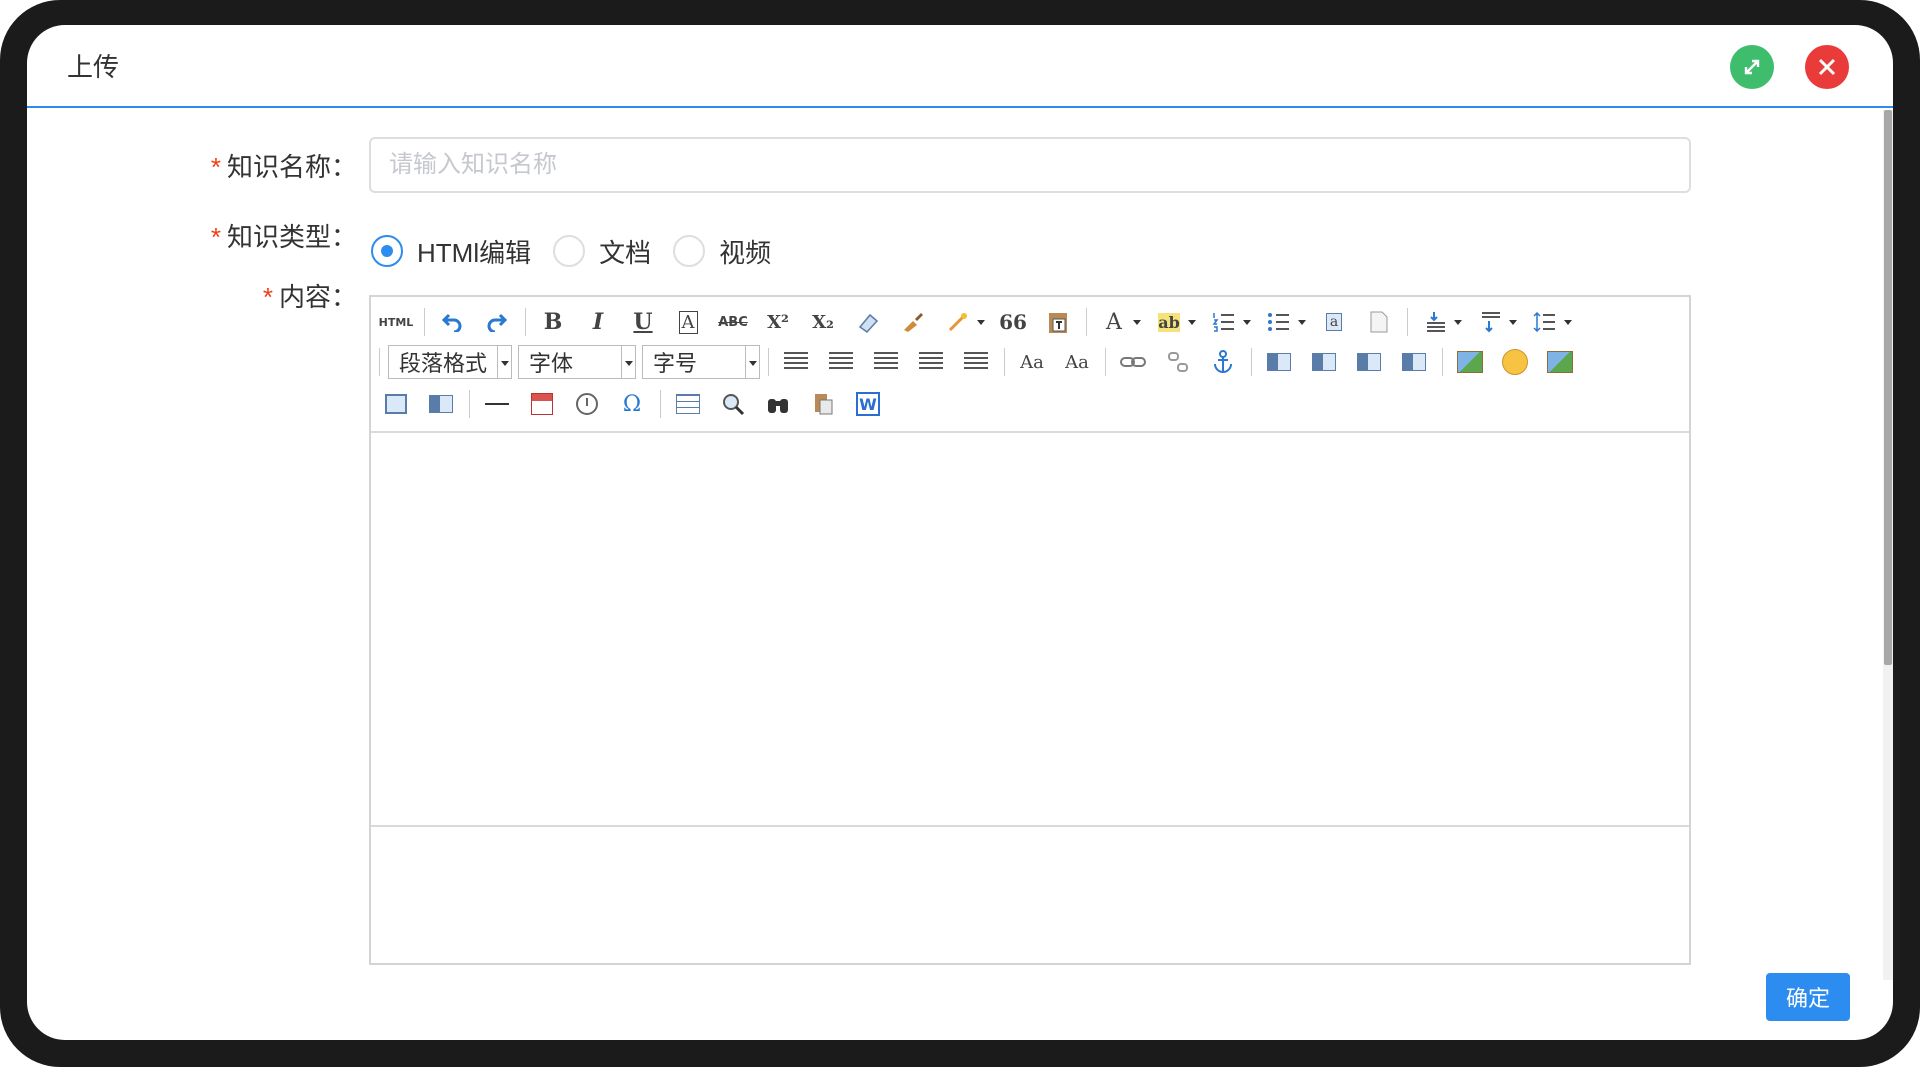 Image resolution: width=1920 pixels, height=1067 pixels. Describe the element at coordinates (643, 322) in the screenshot. I see `underline-button: U` at that location.